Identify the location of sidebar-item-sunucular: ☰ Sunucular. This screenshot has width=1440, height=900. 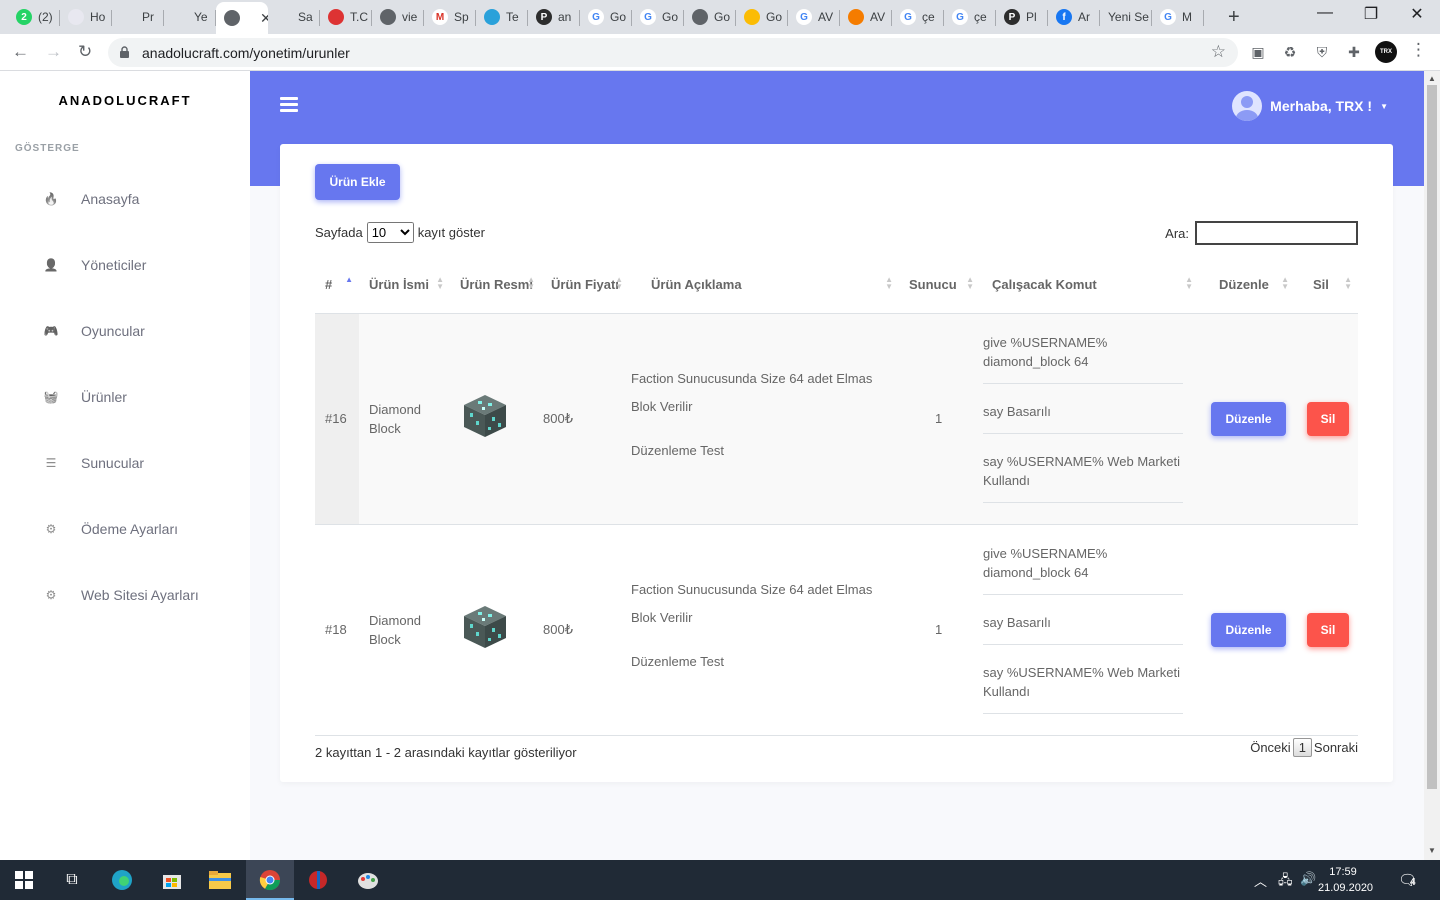
(125, 463).